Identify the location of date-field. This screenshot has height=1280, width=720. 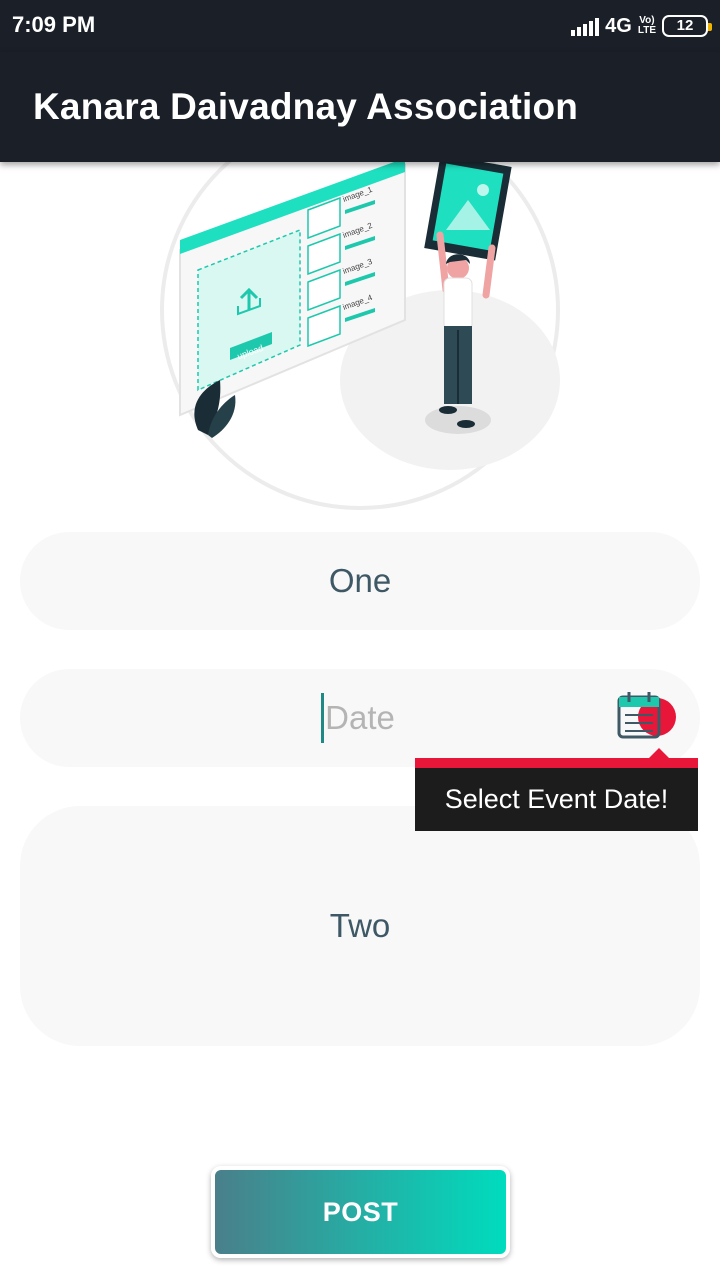
(360, 718).